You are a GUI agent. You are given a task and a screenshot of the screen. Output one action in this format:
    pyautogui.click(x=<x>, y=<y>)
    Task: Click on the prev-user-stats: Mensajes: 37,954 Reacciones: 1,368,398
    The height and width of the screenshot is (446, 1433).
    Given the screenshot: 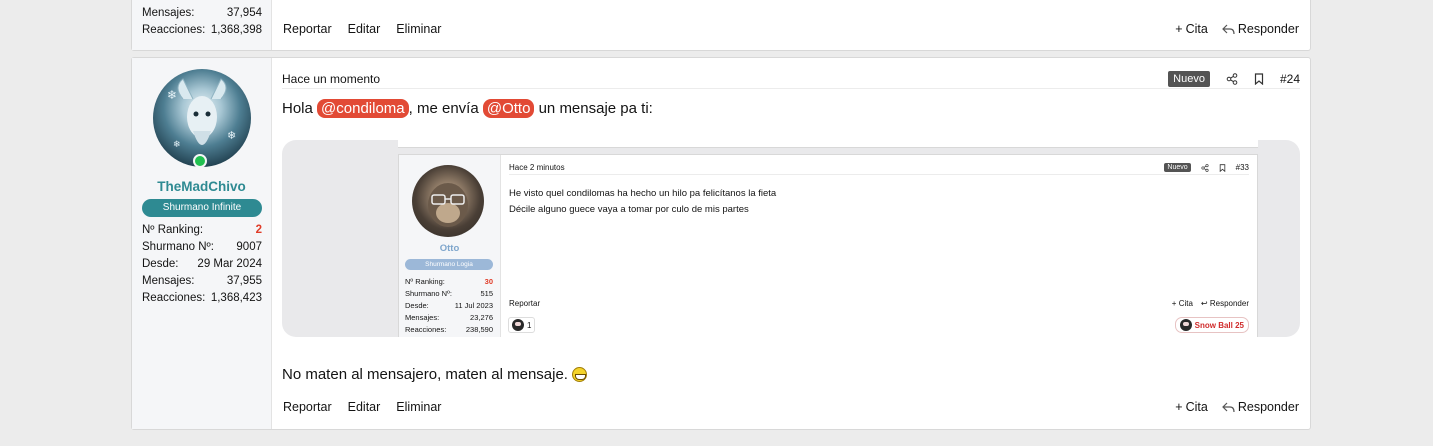 What is the action you would take?
    pyautogui.click(x=202, y=21)
    